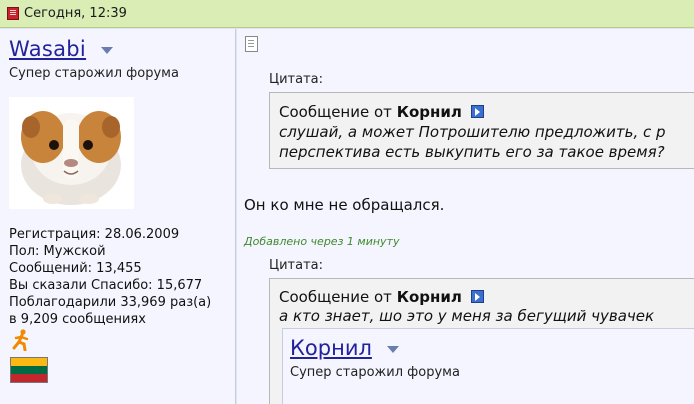  What do you see at coordinates (47, 49) in the screenshot?
I see `username-link: Wasabi` at bounding box center [47, 49].